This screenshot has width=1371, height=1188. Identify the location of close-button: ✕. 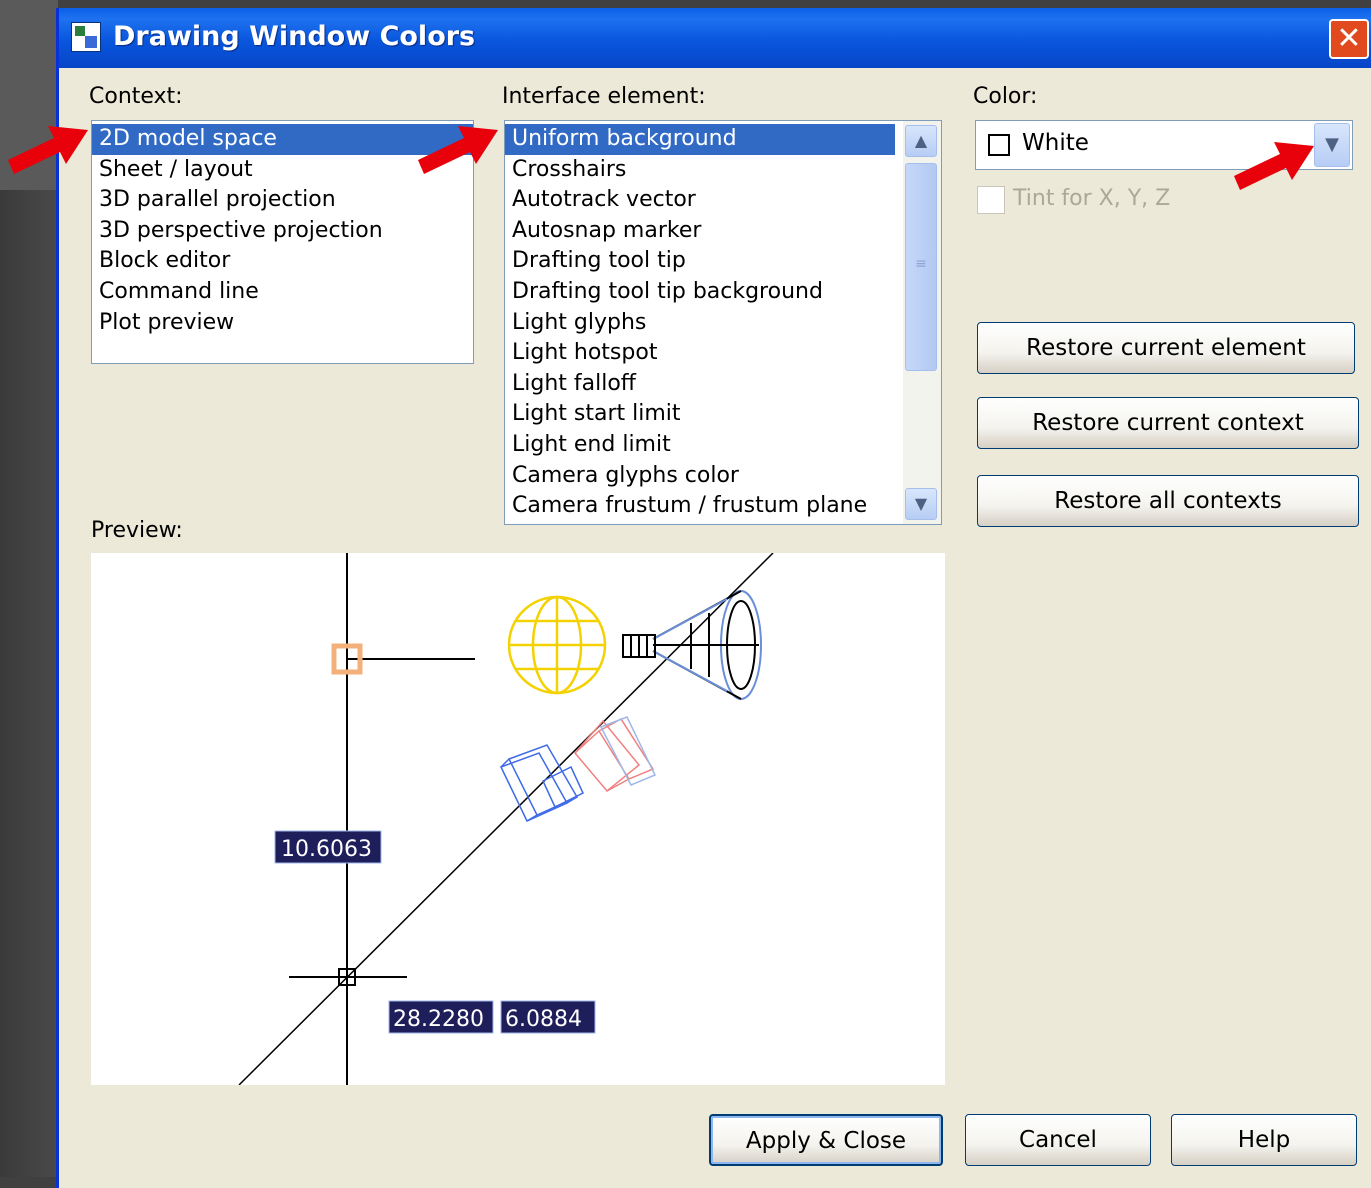
(1349, 39).